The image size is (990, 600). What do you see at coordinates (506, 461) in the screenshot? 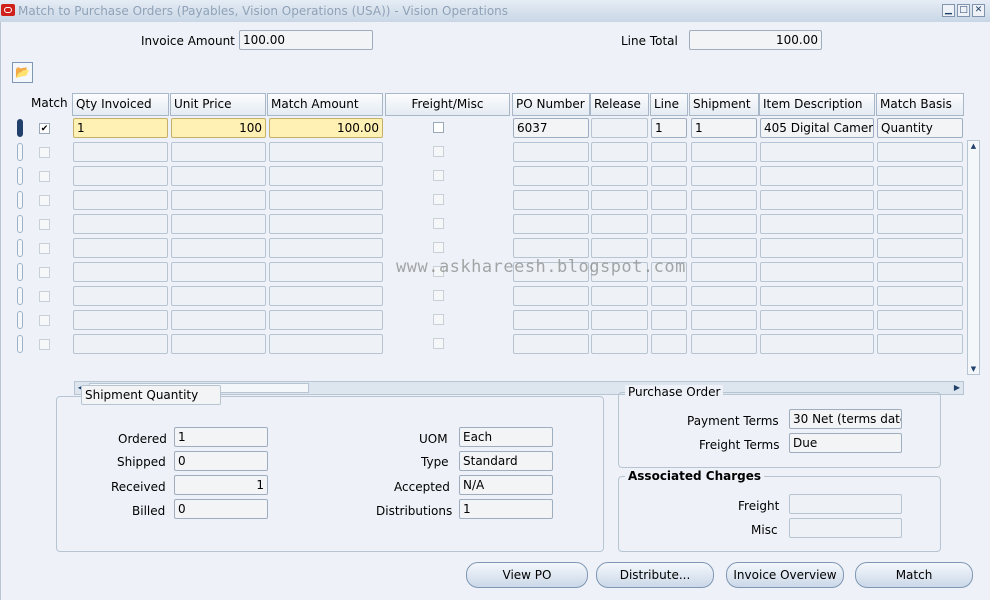
I see `type-field: Standard` at bounding box center [506, 461].